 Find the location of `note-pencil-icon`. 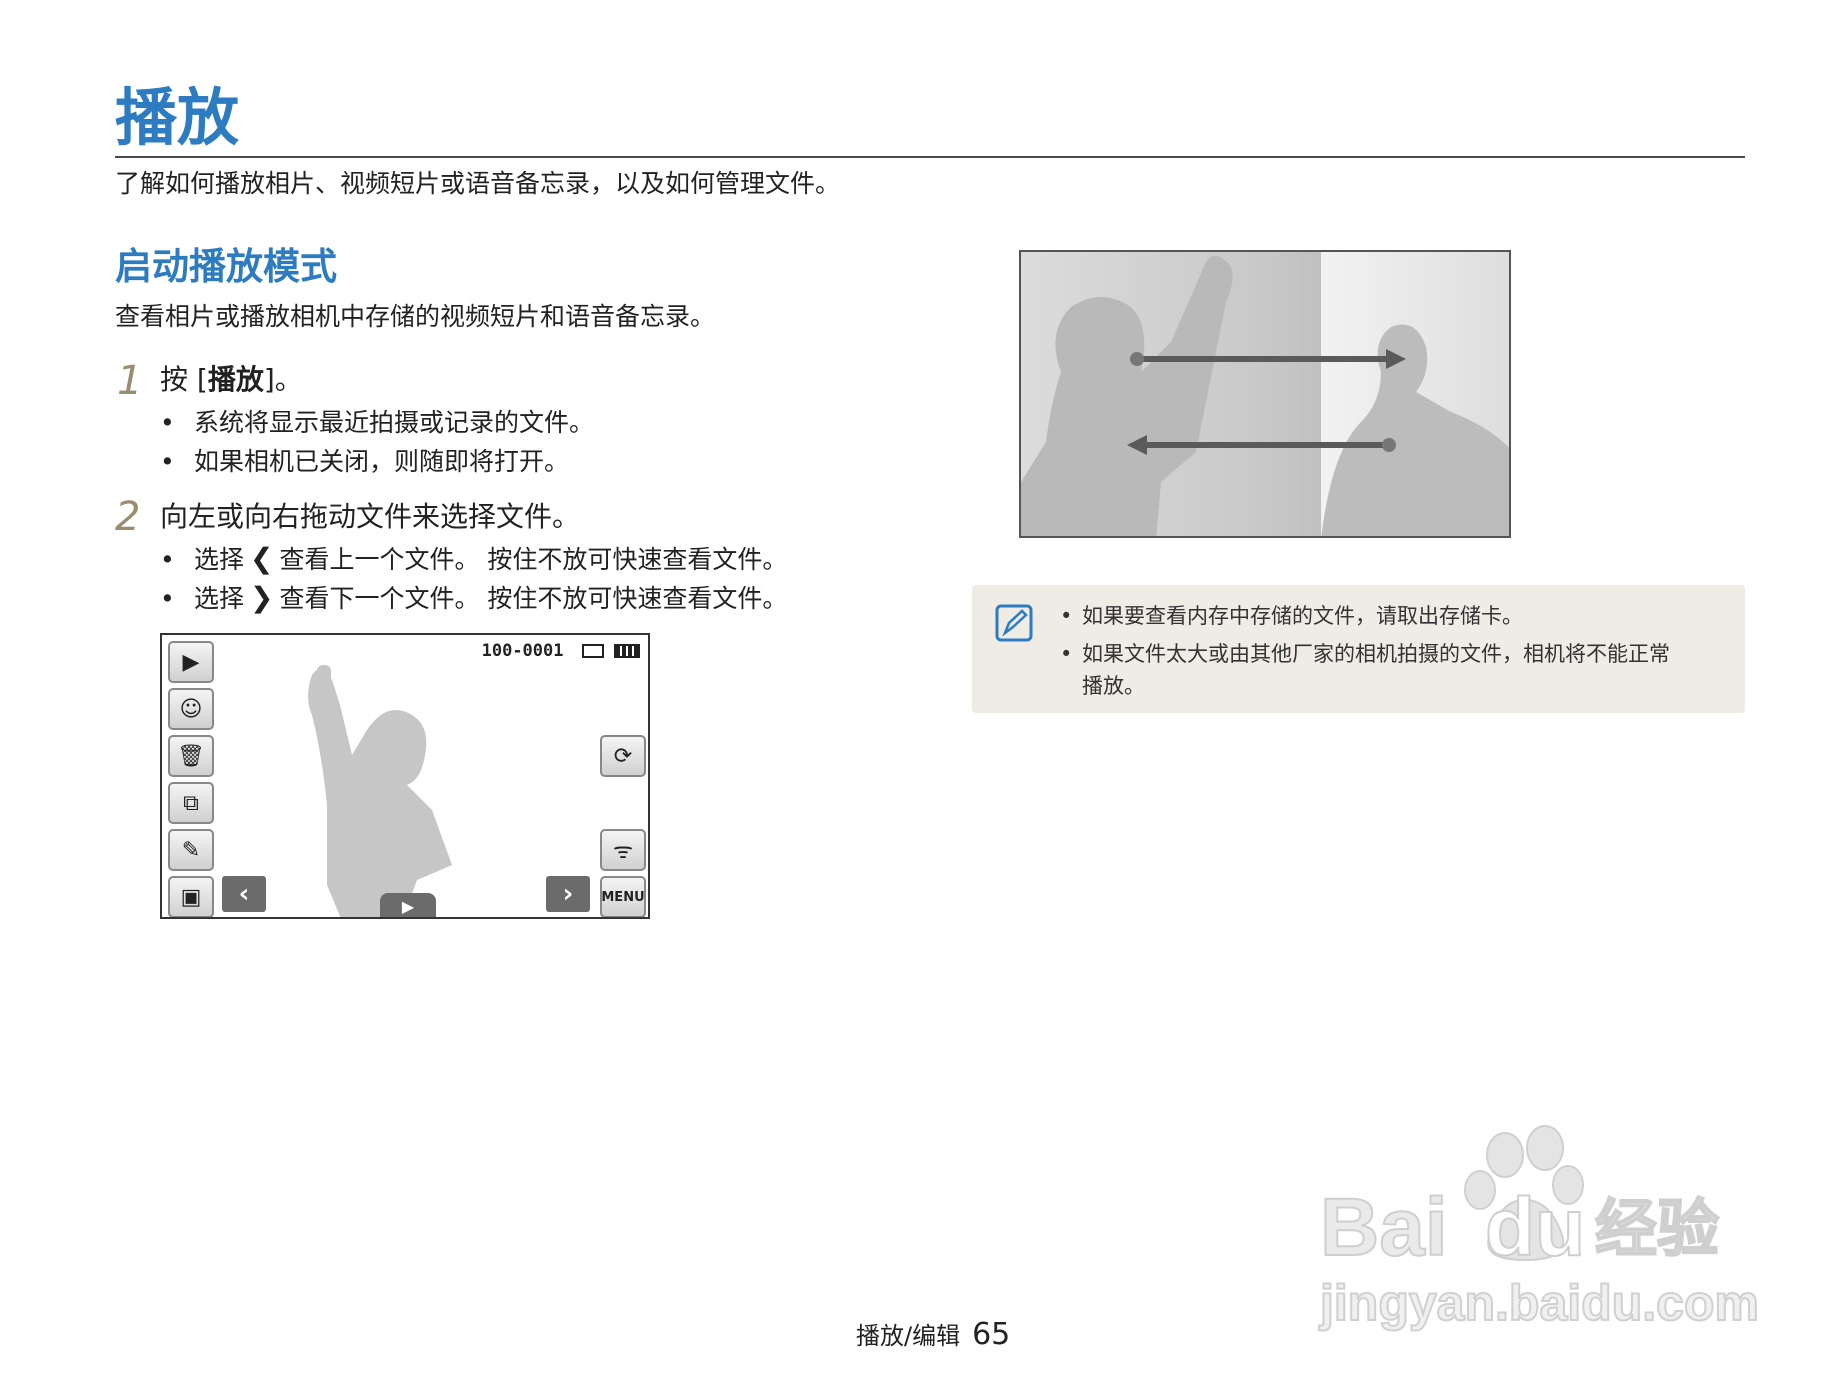

note-pencil-icon is located at coordinates (1014, 623).